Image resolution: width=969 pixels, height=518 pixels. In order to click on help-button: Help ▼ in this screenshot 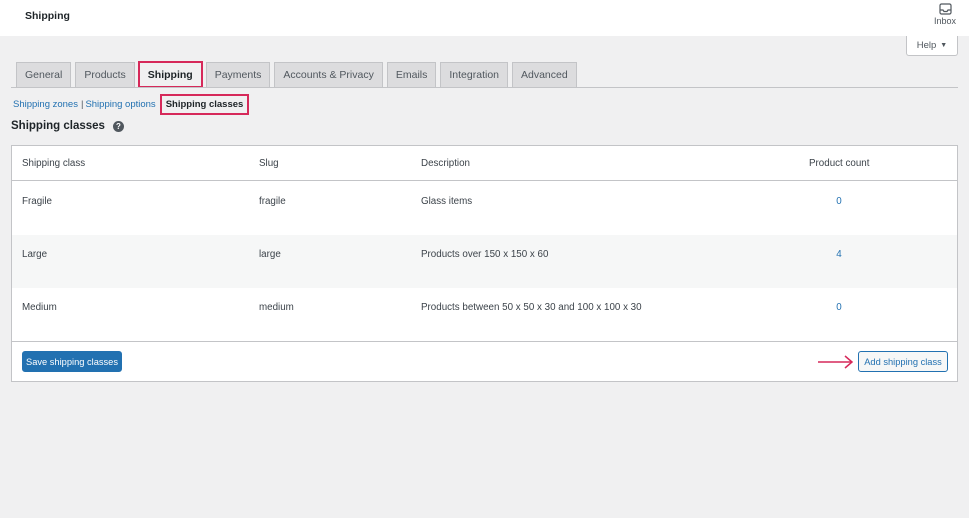, I will do `click(932, 46)`.